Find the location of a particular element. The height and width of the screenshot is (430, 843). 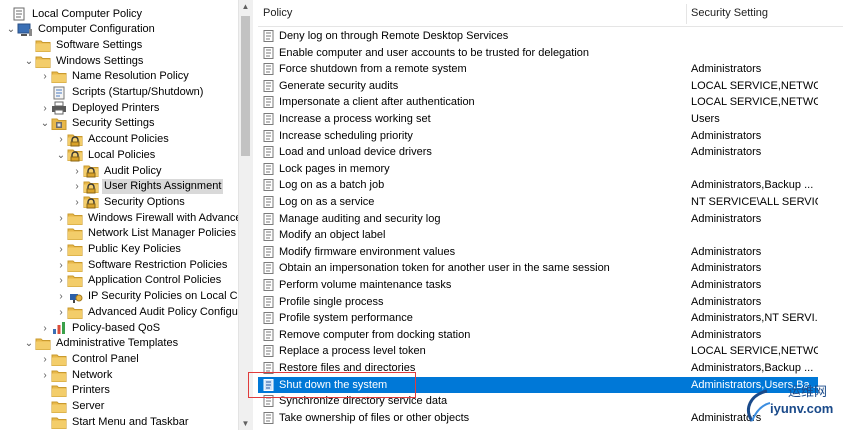

tree-item: › Security Options is located at coordinates (93, 202).